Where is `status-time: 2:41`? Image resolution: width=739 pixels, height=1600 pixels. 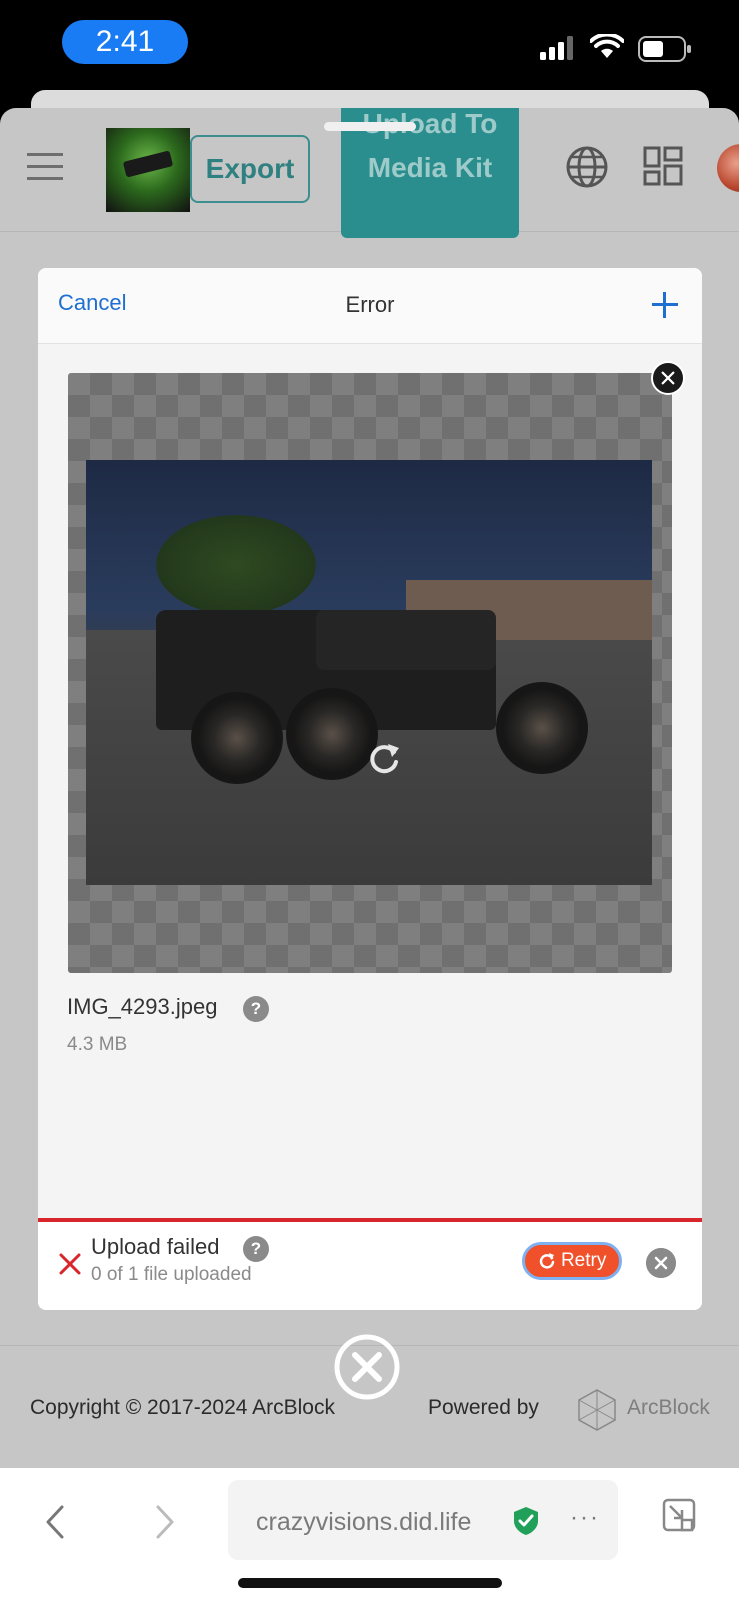
status-time: 2:41 is located at coordinates (125, 42).